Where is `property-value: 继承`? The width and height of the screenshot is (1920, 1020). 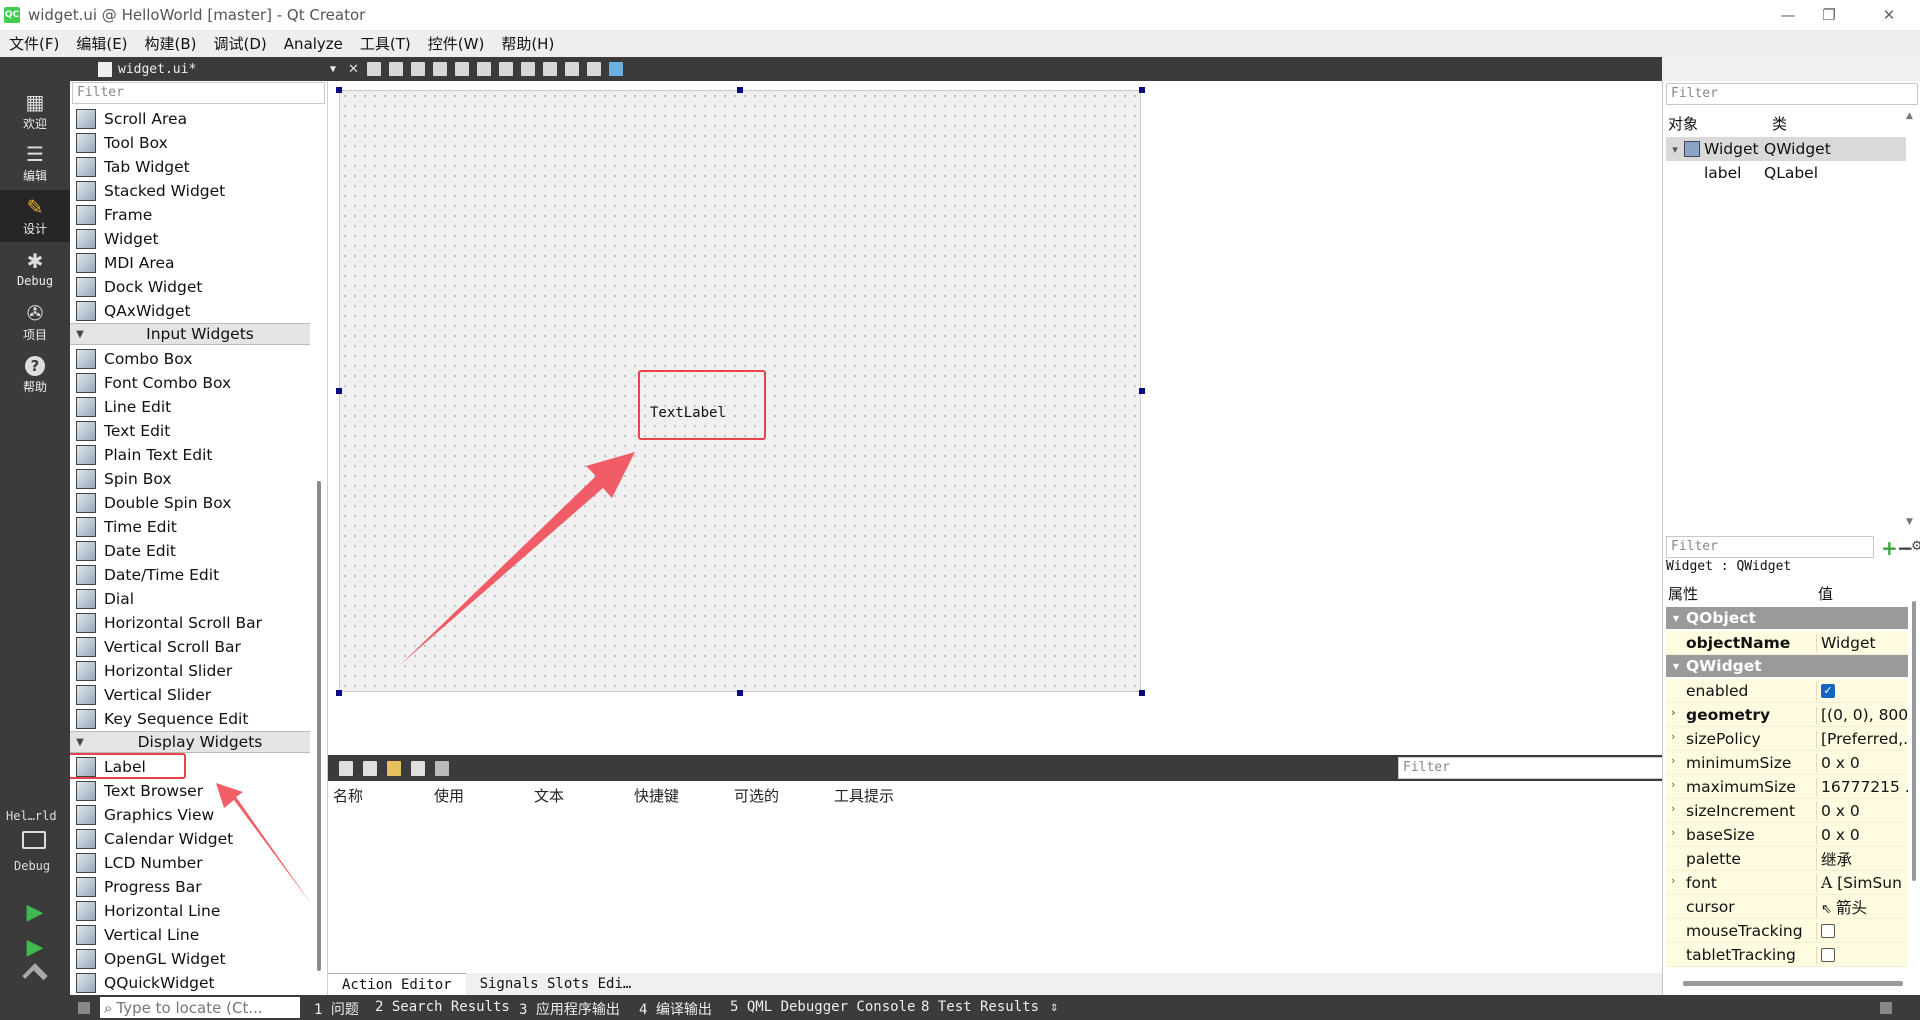 property-value: 继承 is located at coordinates (1862, 858).